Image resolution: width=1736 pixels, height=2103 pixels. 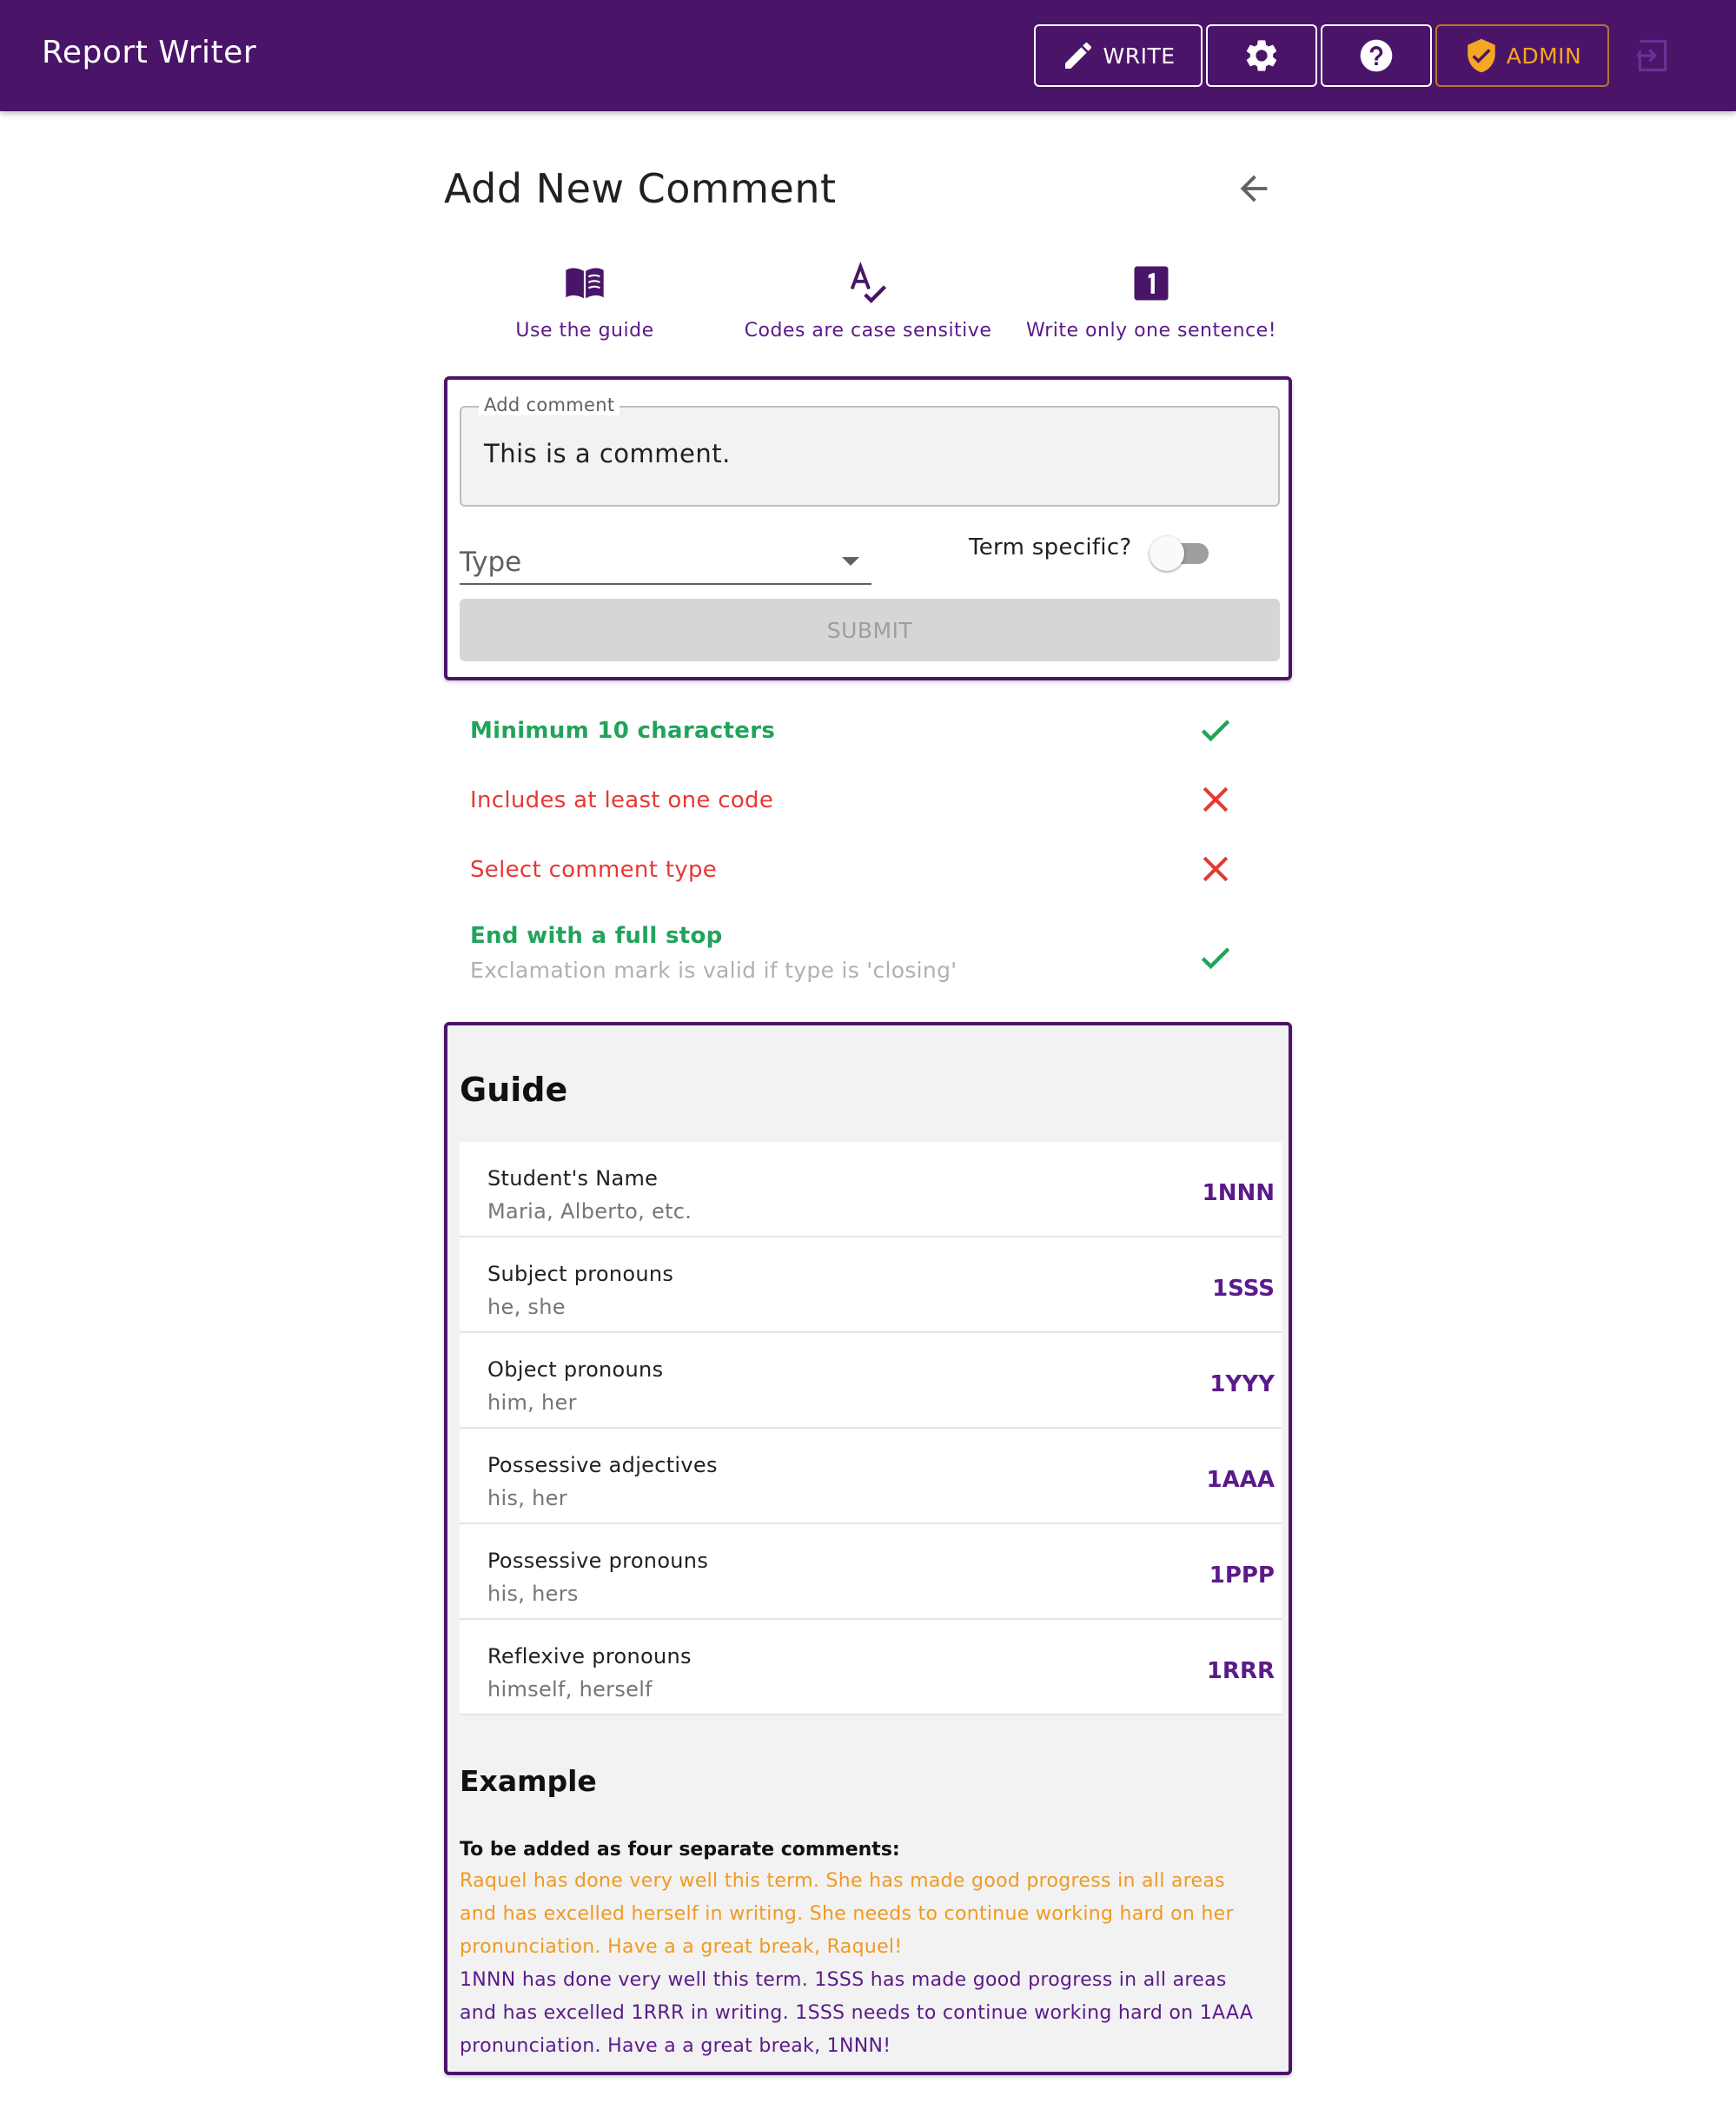 I want to click on guide-row-code: 1RRR, so click(x=1240, y=1671).